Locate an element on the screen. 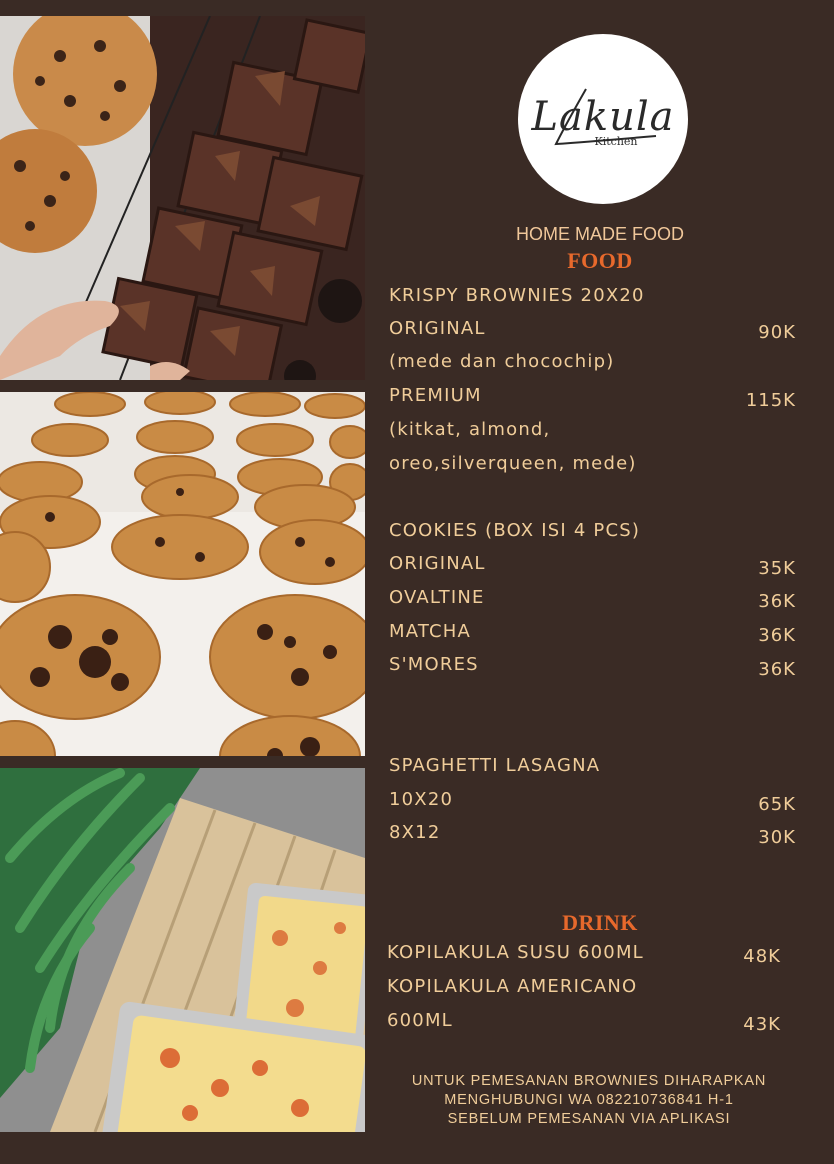 The image size is (834, 1164). drink-2-price: 43K is located at coordinates (762, 1024).